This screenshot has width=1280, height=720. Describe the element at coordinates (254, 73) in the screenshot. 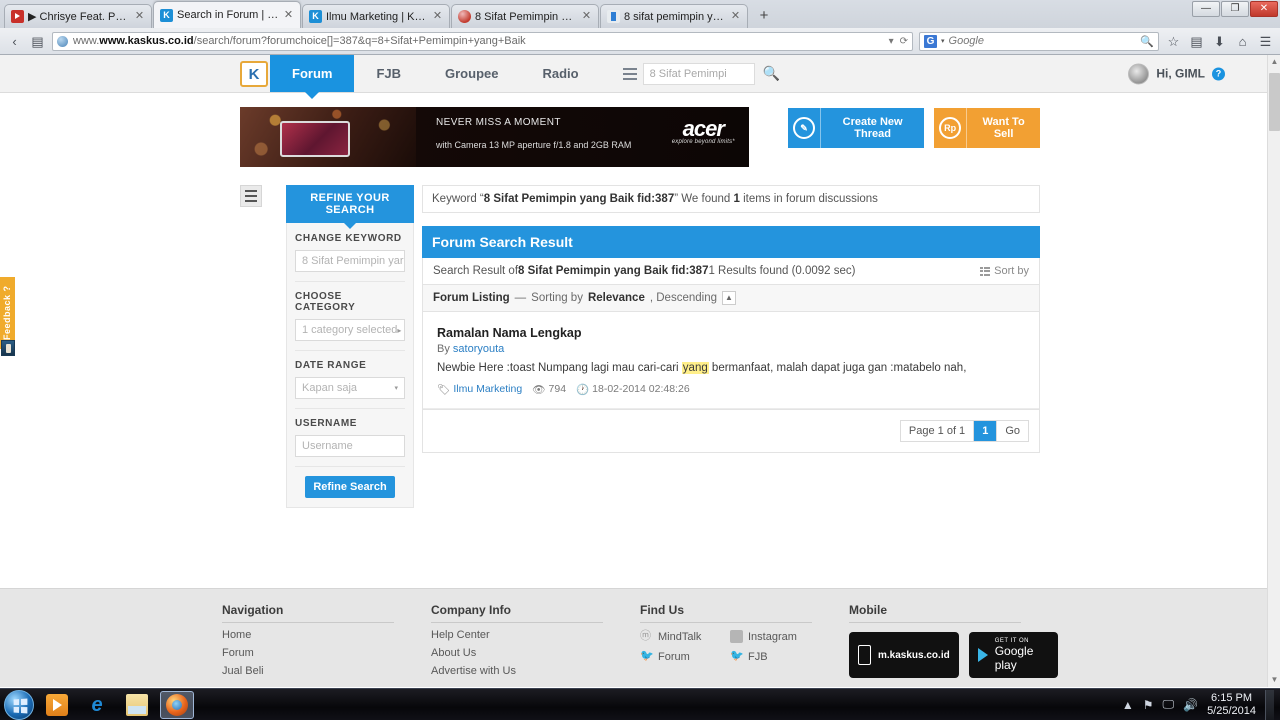

I see `kaskus-logo: K` at that location.